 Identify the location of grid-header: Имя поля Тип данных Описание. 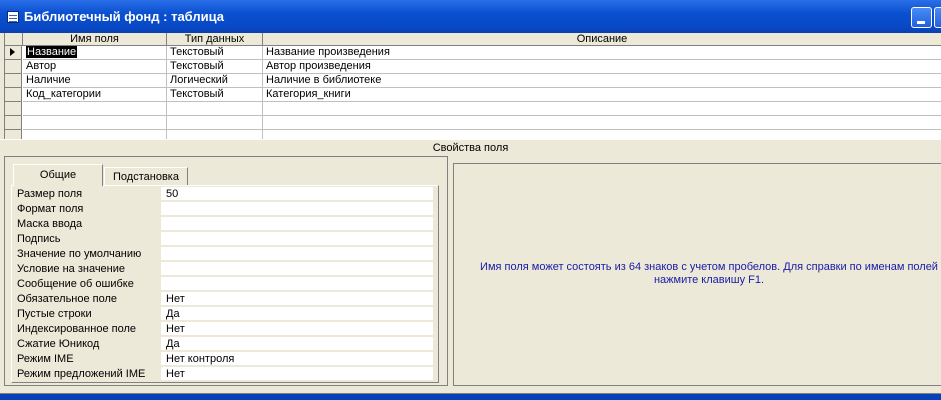
(473, 39).